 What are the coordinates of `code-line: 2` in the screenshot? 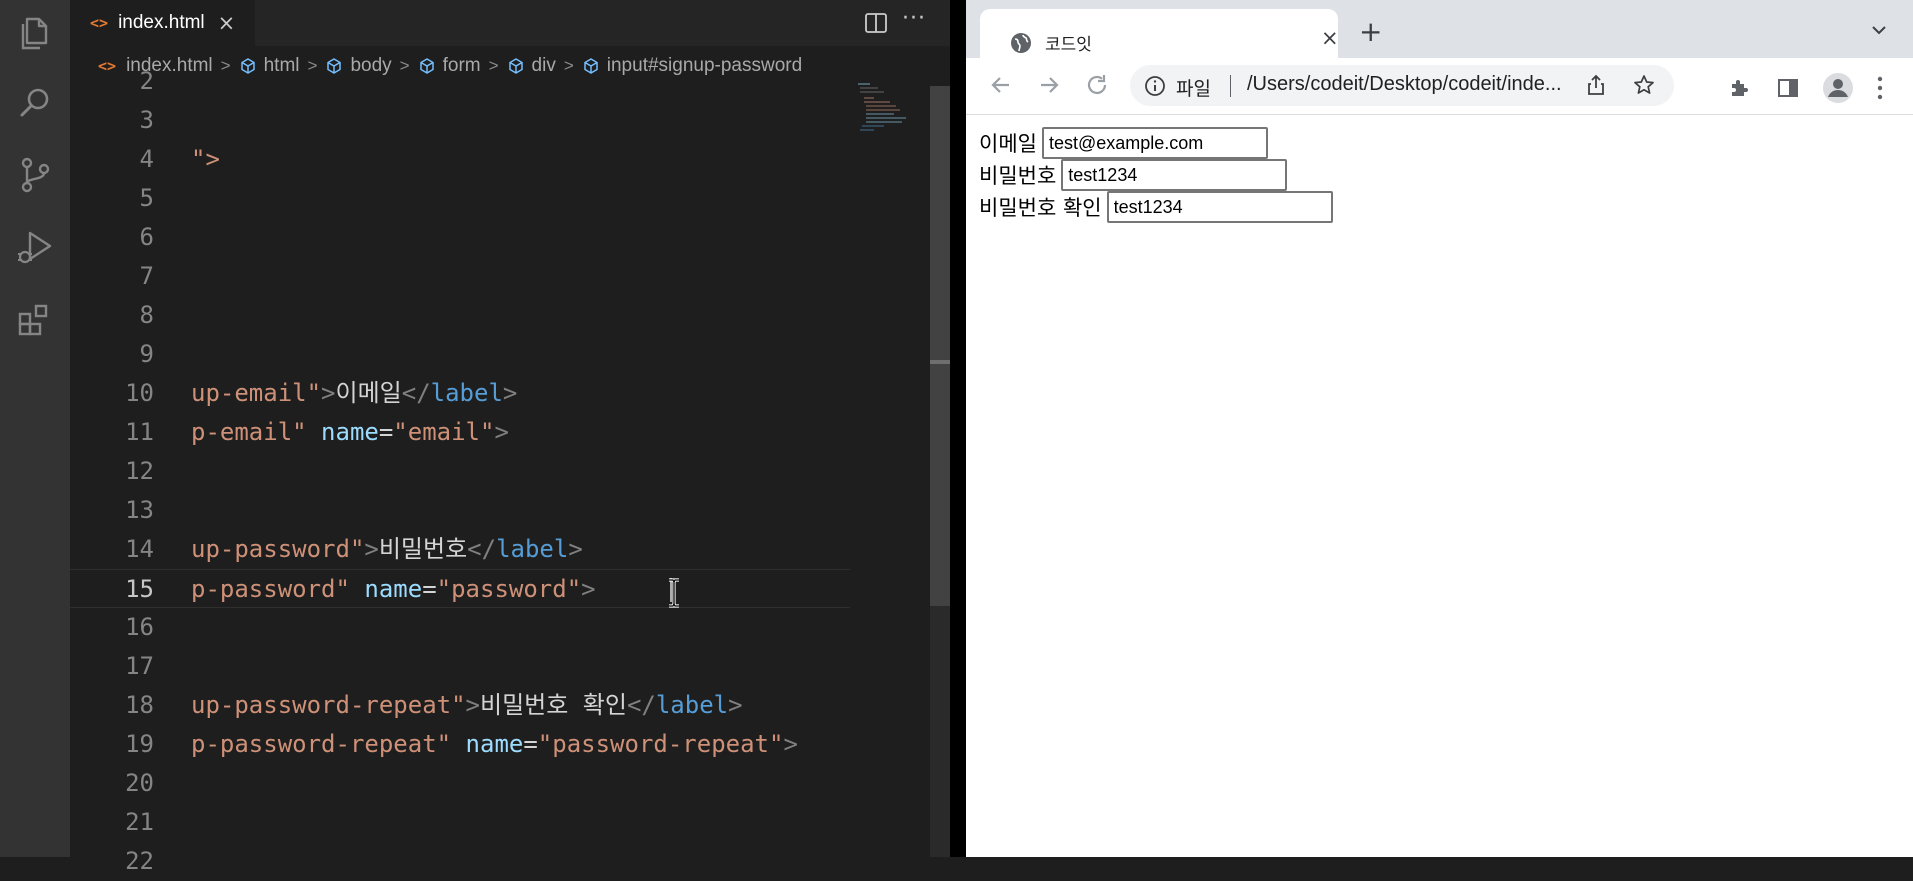 It's located at (460, 81).